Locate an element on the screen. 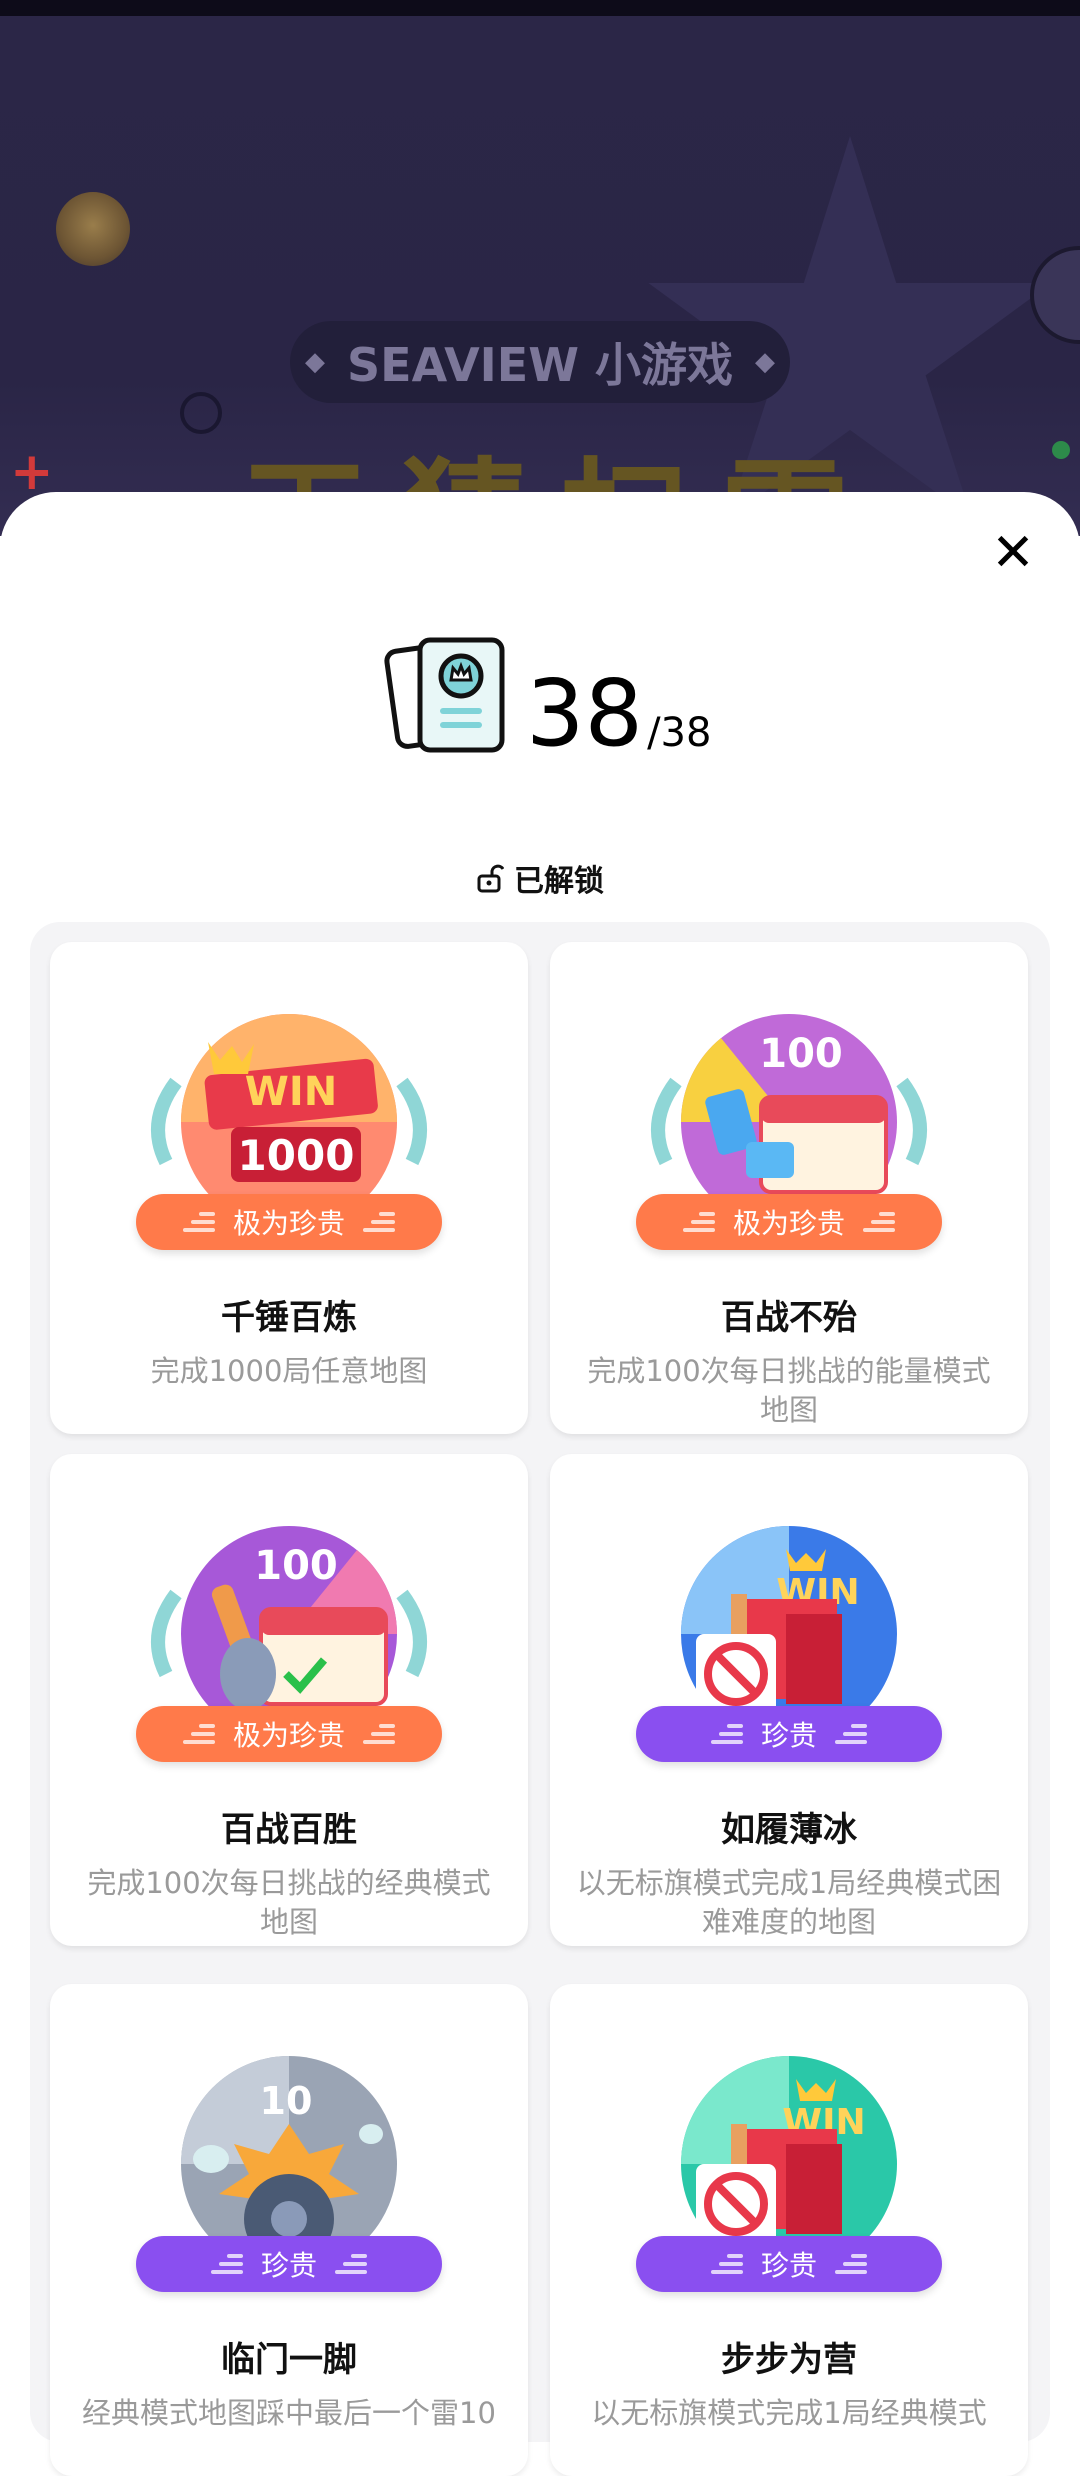  achievement-card: 100 极为珍贵 百战不殆 完成100次每日挑战的能量模式地图 is located at coordinates (789, 1188).